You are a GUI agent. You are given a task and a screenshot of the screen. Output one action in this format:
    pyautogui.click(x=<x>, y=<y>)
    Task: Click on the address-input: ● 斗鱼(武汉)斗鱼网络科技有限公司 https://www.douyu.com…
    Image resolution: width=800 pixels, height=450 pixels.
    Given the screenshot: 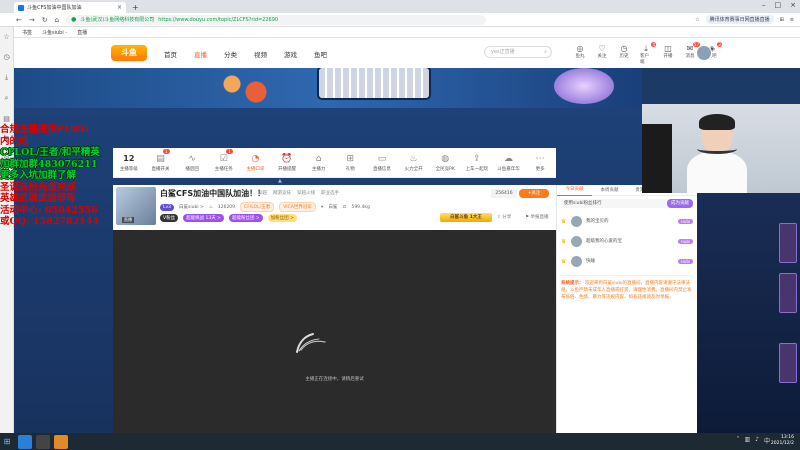 What is the action you would take?
    pyautogui.click(x=276, y=19)
    